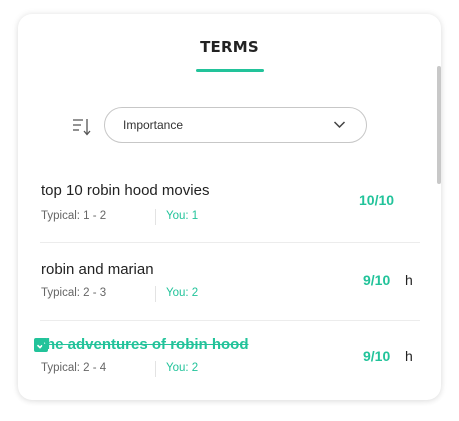 This screenshot has width=459, height=421. Describe the element at coordinates (182, 216) in the screenshot. I see `term-you: You: 1` at that location.